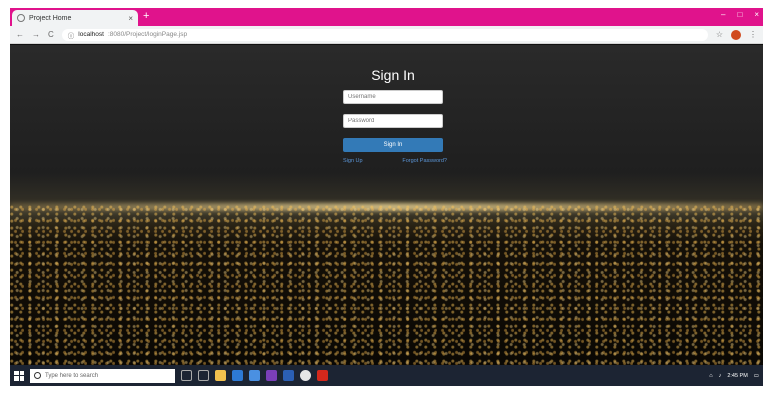 Image resolution: width=767 pixels, height=394 pixels. Describe the element at coordinates (237, 375) in the screenshot. I see `edge-browser-icon` at that location.